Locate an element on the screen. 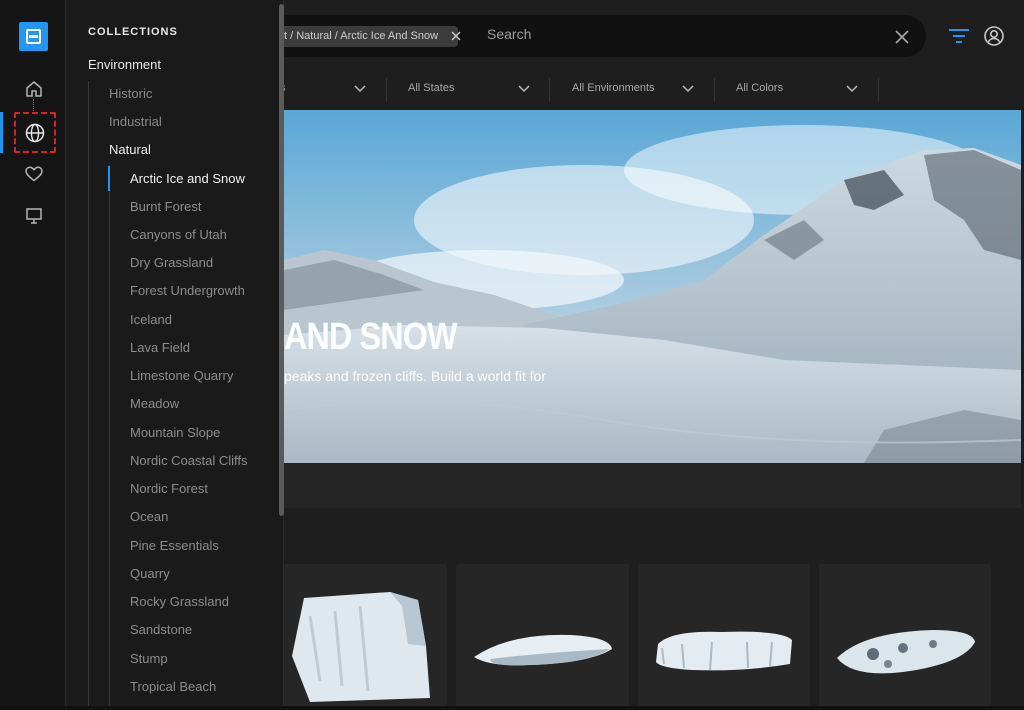  filter-icon is located at coordinates (959, 36).